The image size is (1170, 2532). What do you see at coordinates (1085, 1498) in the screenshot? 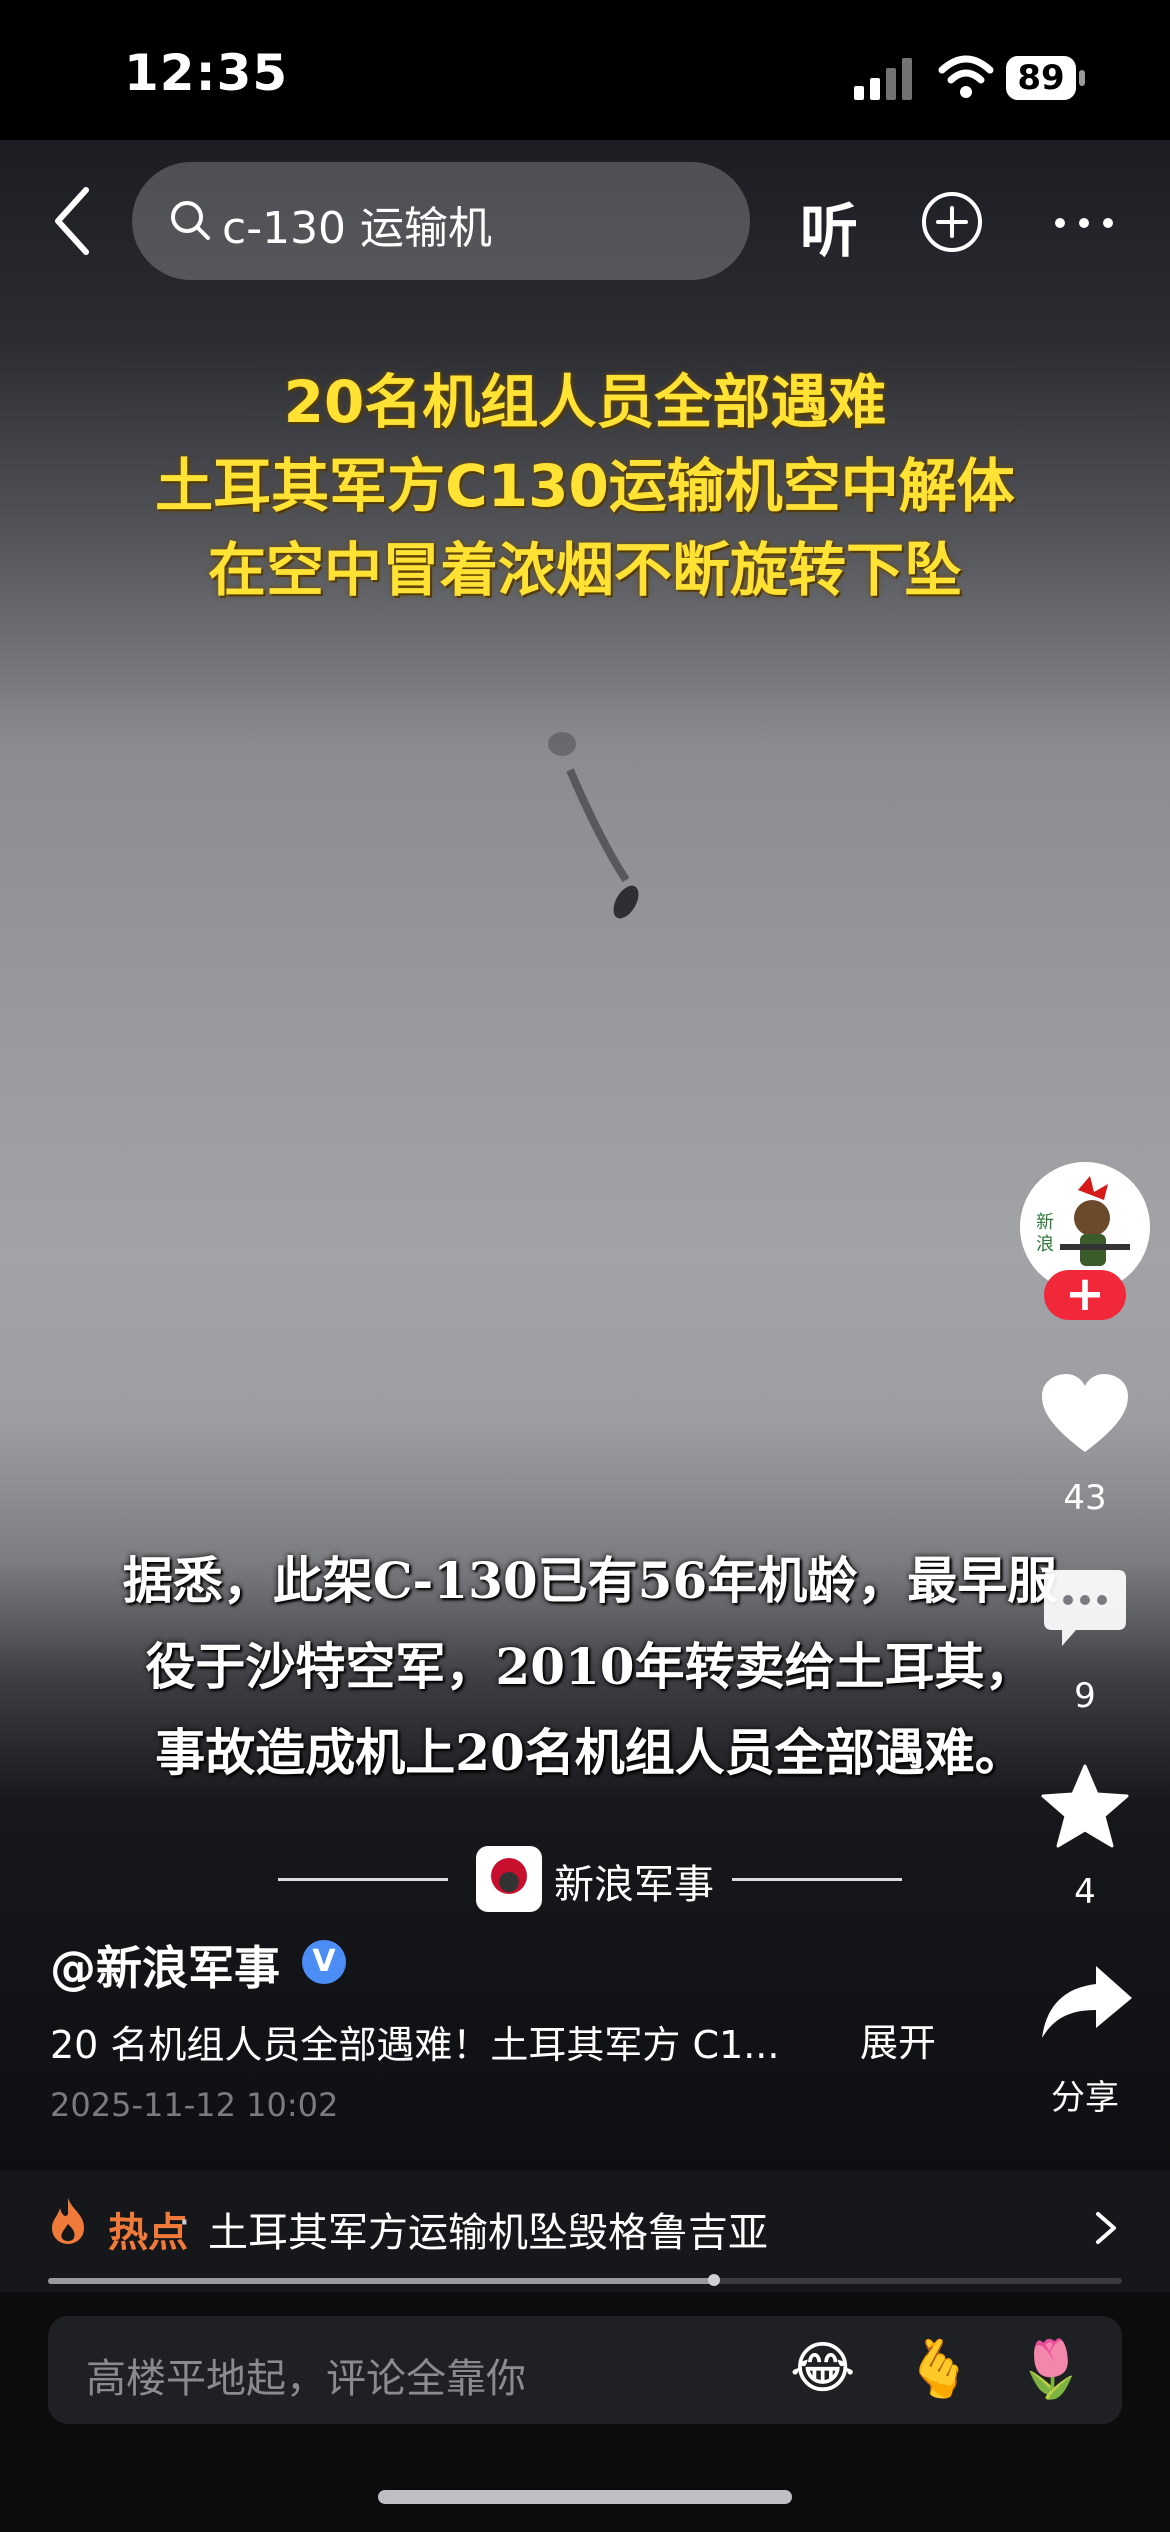
I see `like-count: 43` at bounding box center [1085, 1498].